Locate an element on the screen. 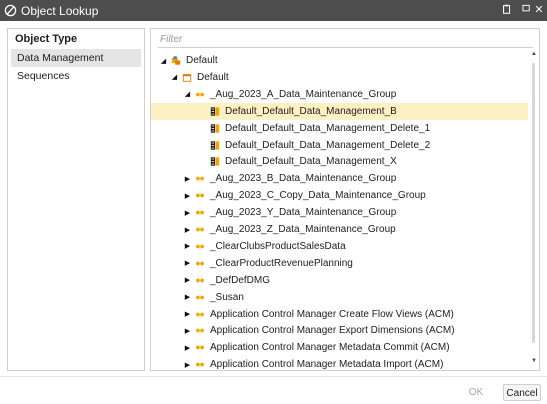 The width and height of the screenshot is (547, 404). tree-node-label: Default_Default_Data_Management_X is located at coordinates (311, 162).